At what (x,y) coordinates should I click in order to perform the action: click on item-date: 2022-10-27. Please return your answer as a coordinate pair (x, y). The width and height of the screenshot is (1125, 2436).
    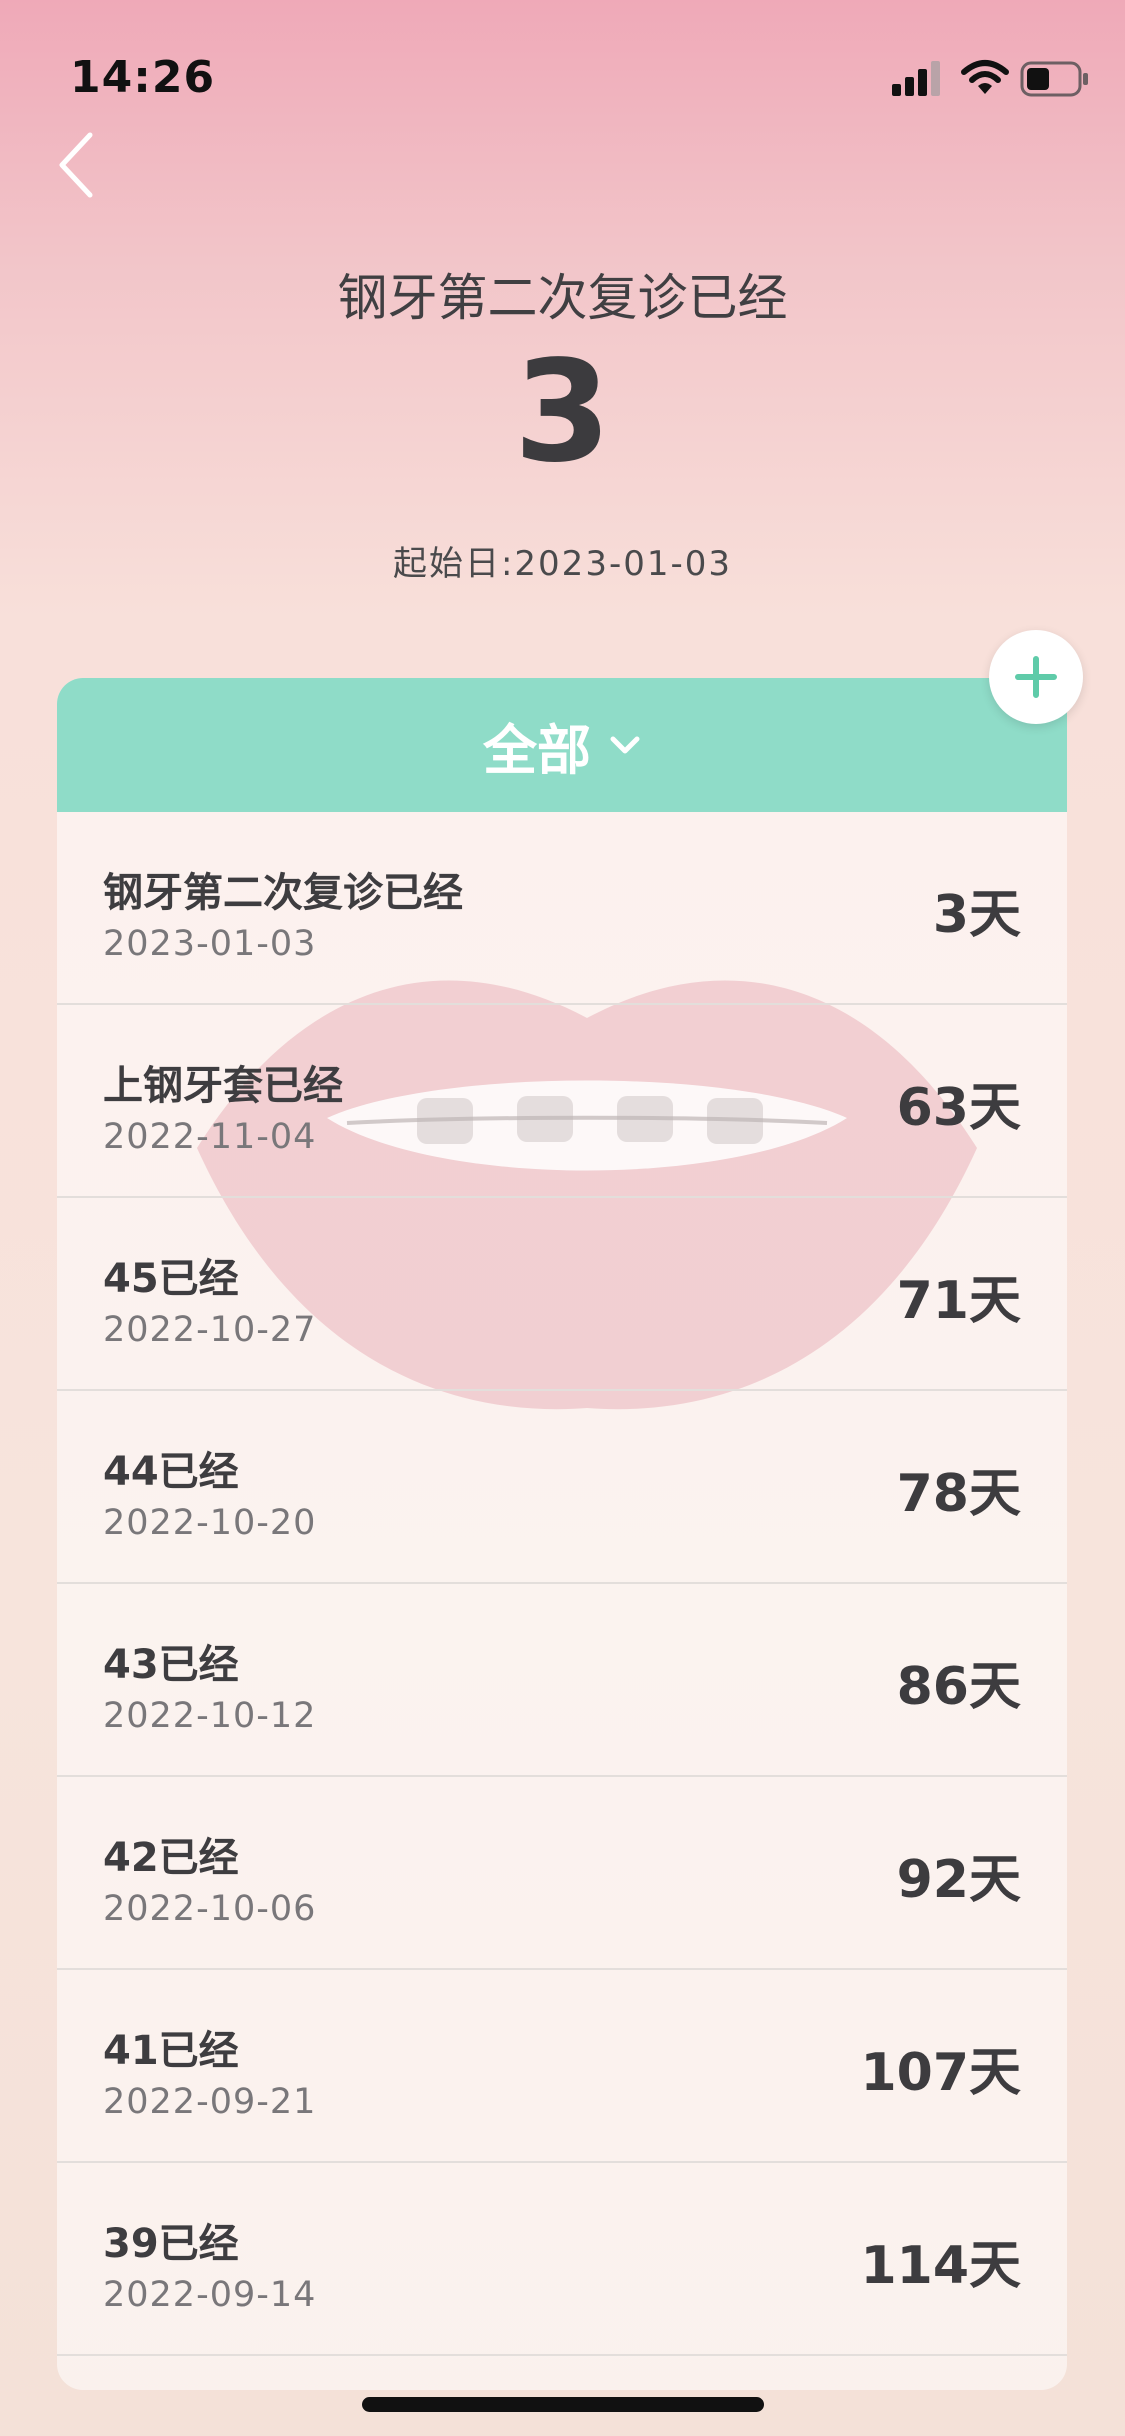
    Looking at the image, I should click on (210, 1330).